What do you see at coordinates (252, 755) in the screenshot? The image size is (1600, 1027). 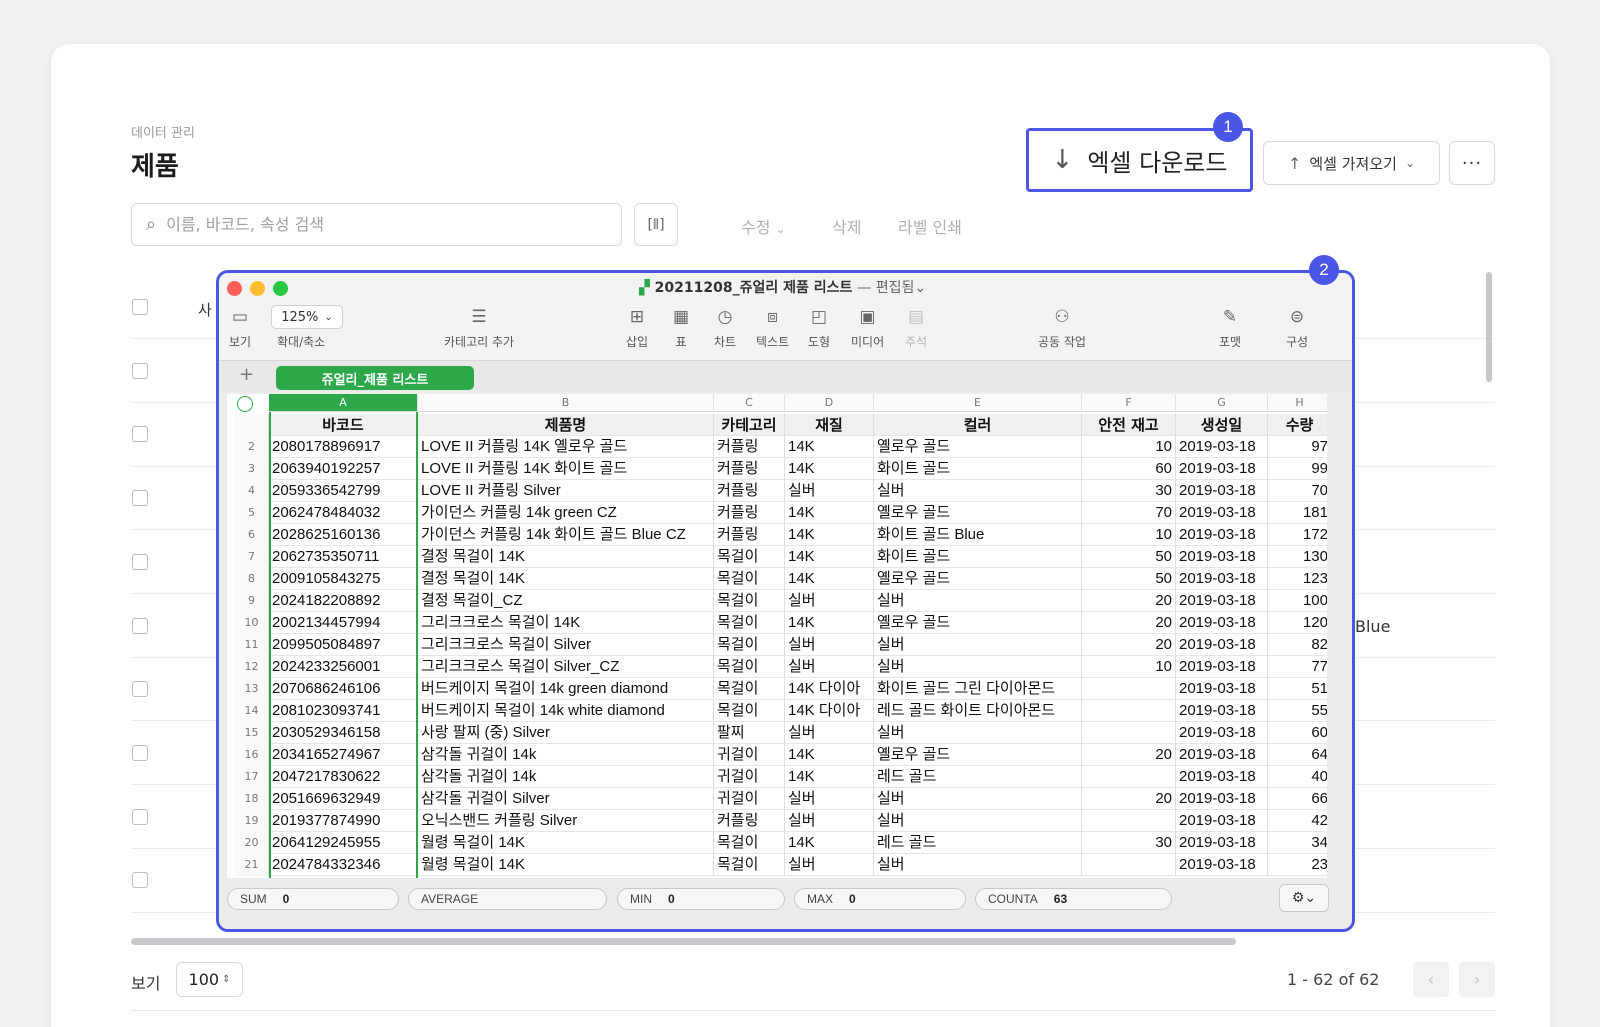 I see `row-number: 16` at bounding box center [252, 755].